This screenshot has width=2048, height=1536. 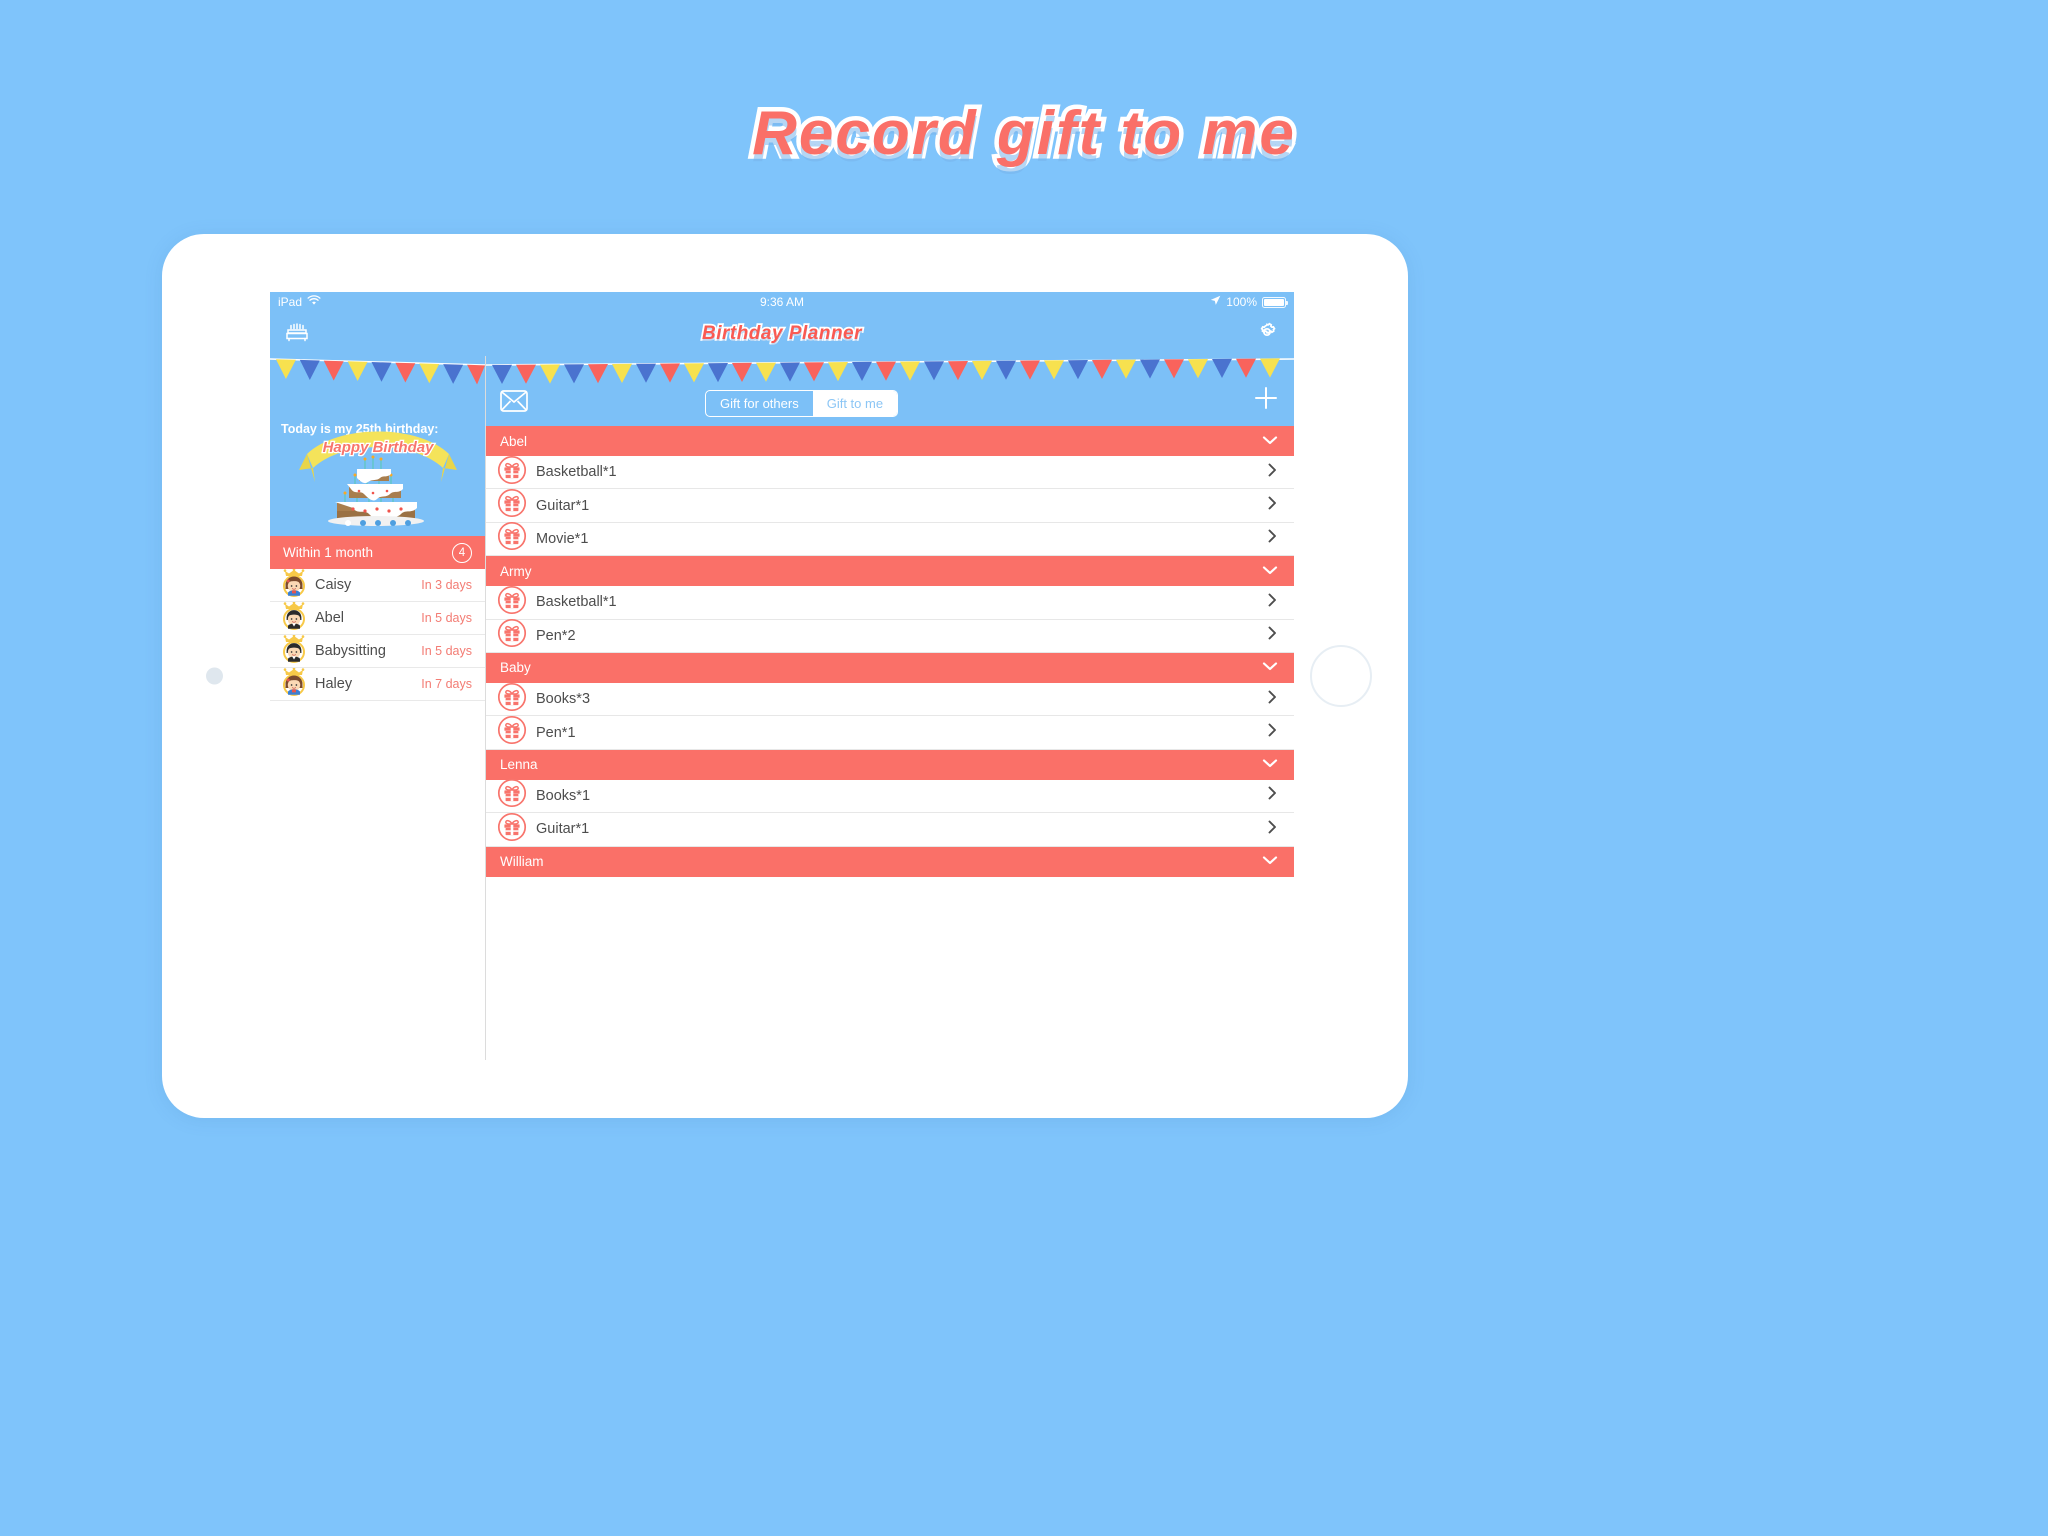 I want to click on gift-list-item: Pen*2, so click(x=890, y=635).